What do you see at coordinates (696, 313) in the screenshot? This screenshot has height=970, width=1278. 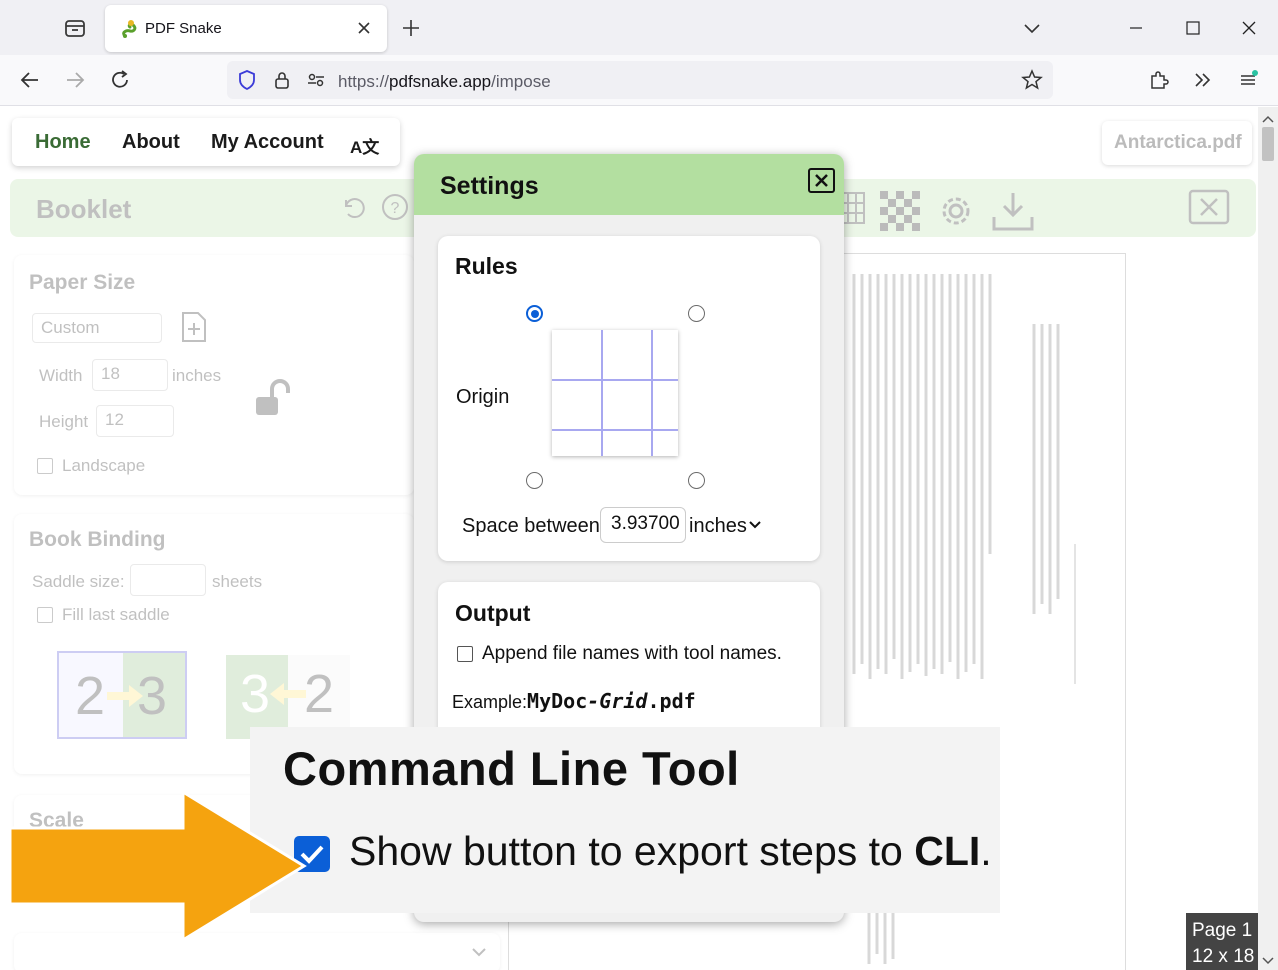 I see `origin-top-right-radio` at bounding box center [696, 313].